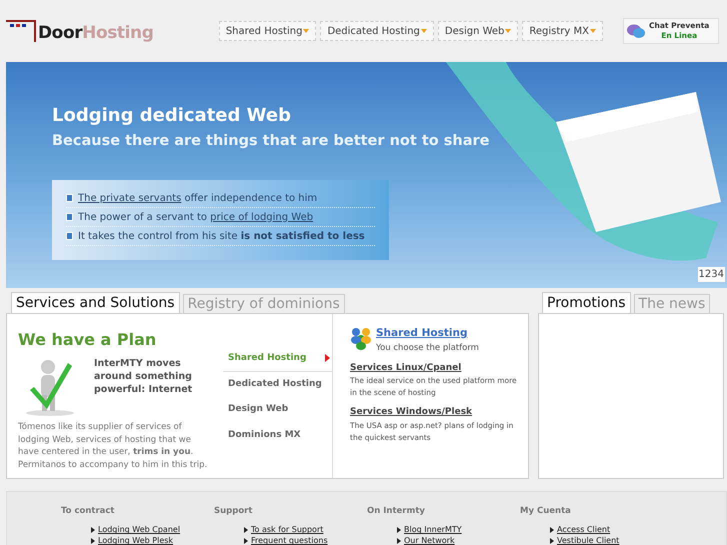  Describe the element at coordinates (267, 31) in the screenshot. I see `nav-button: Shared Hosting` at that location.